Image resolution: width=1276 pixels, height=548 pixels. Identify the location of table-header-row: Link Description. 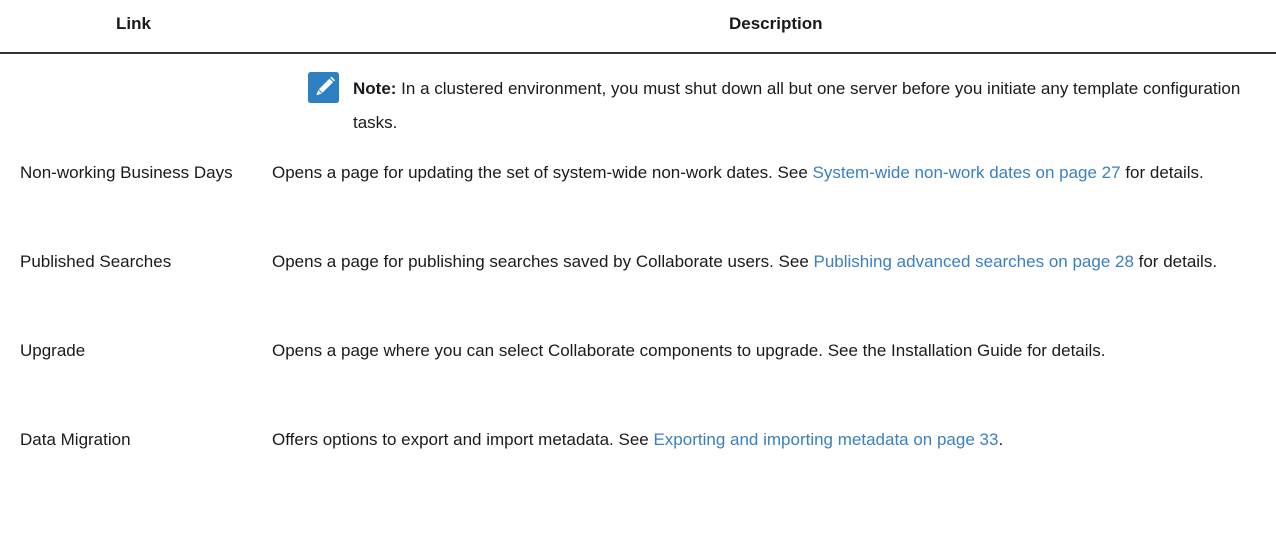
(638, 27).